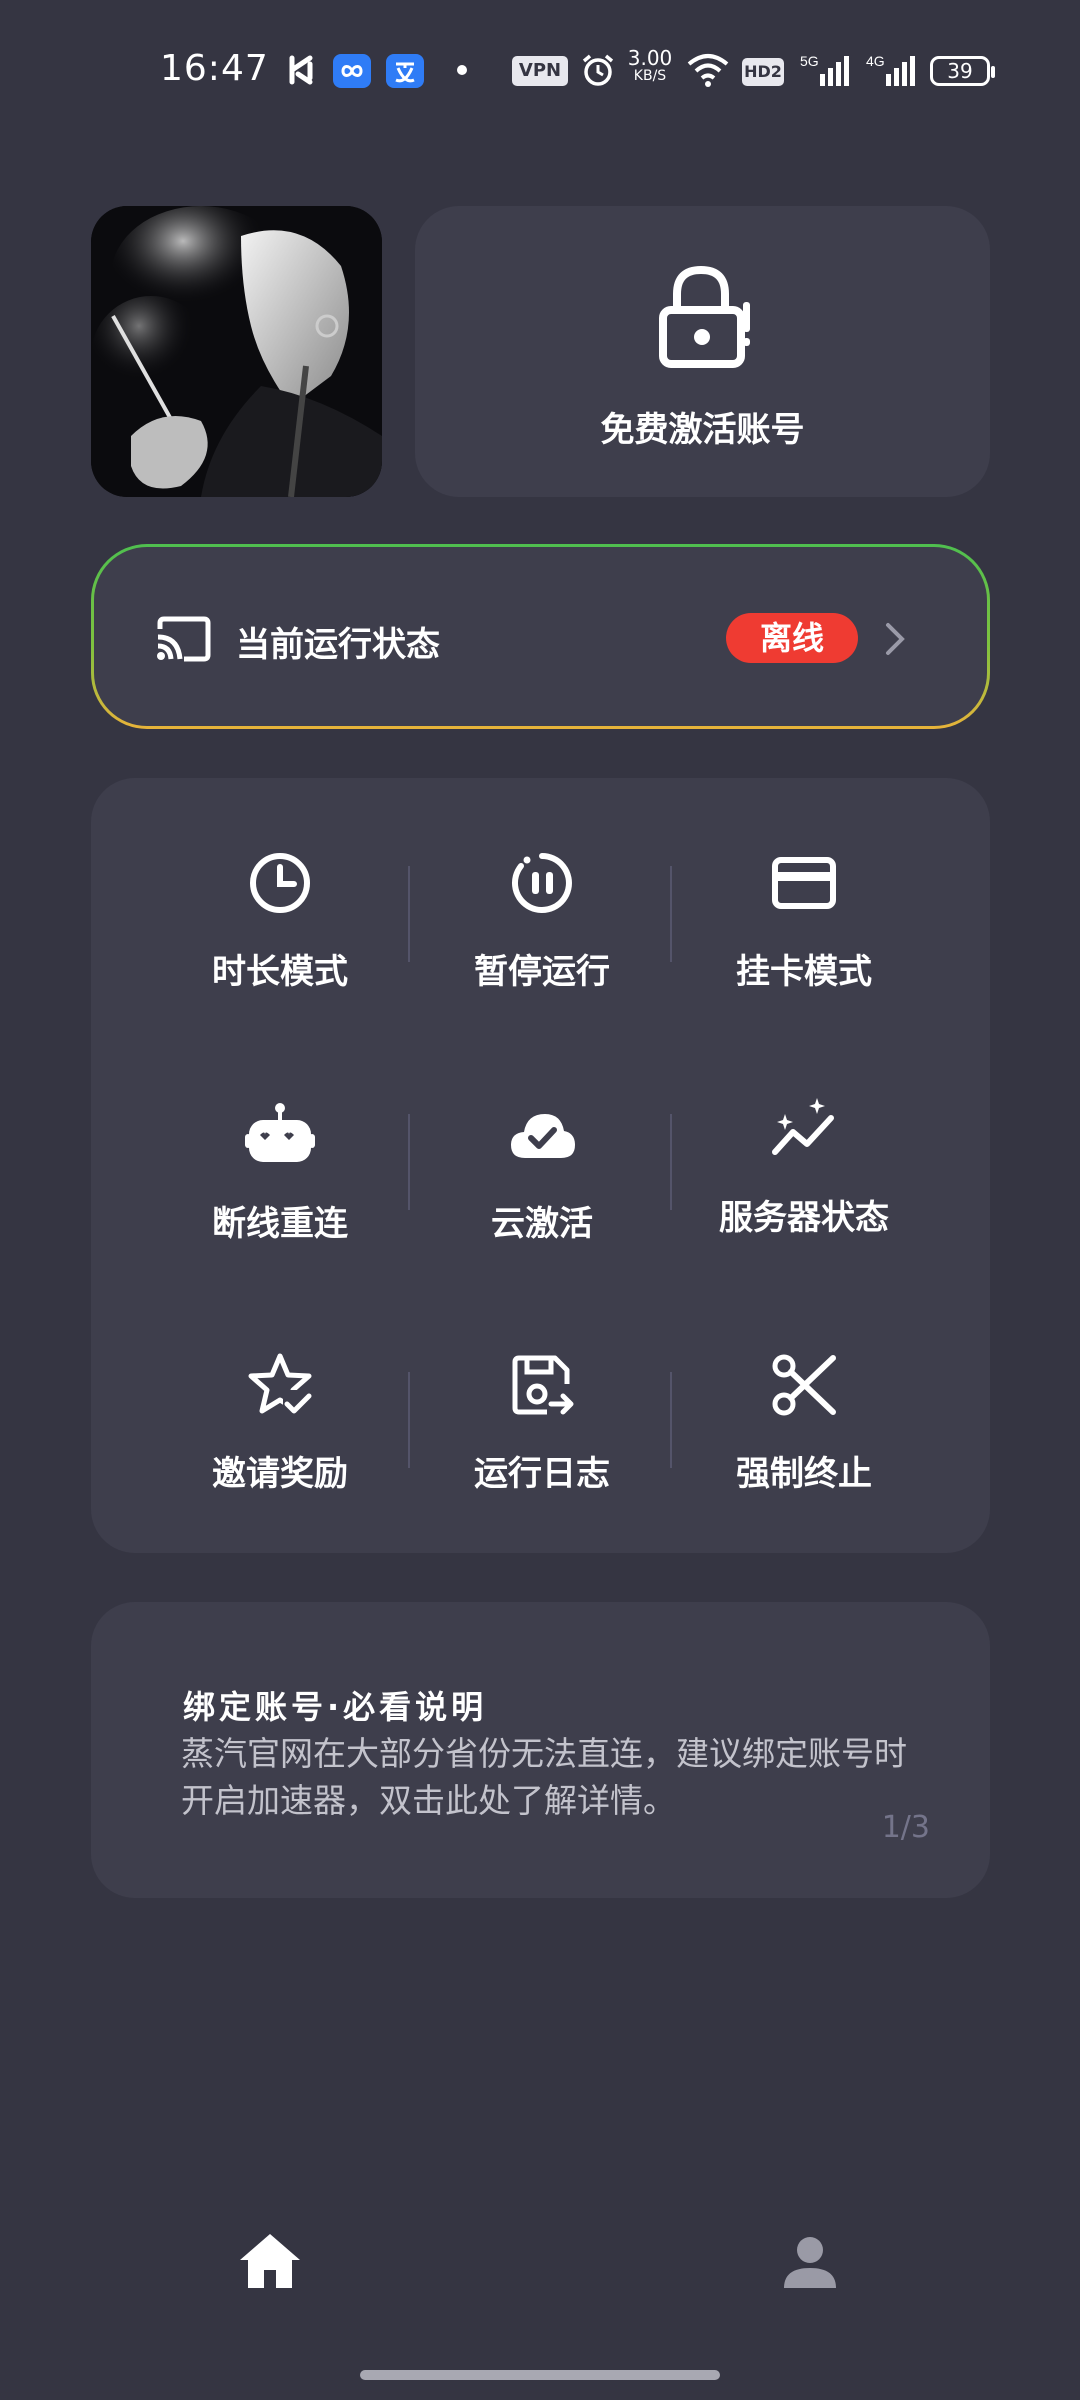 This screenshot has width=1080, height=2400. I want to click on grid-item-cloud-activate: 云激活, so click(542, 1200).